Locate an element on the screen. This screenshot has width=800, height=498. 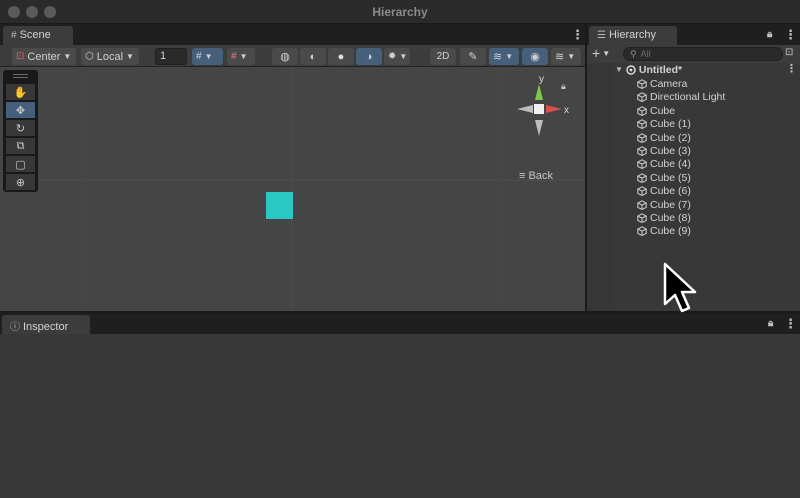
grid-snap-icon: # is located at coordinates (199, 56).